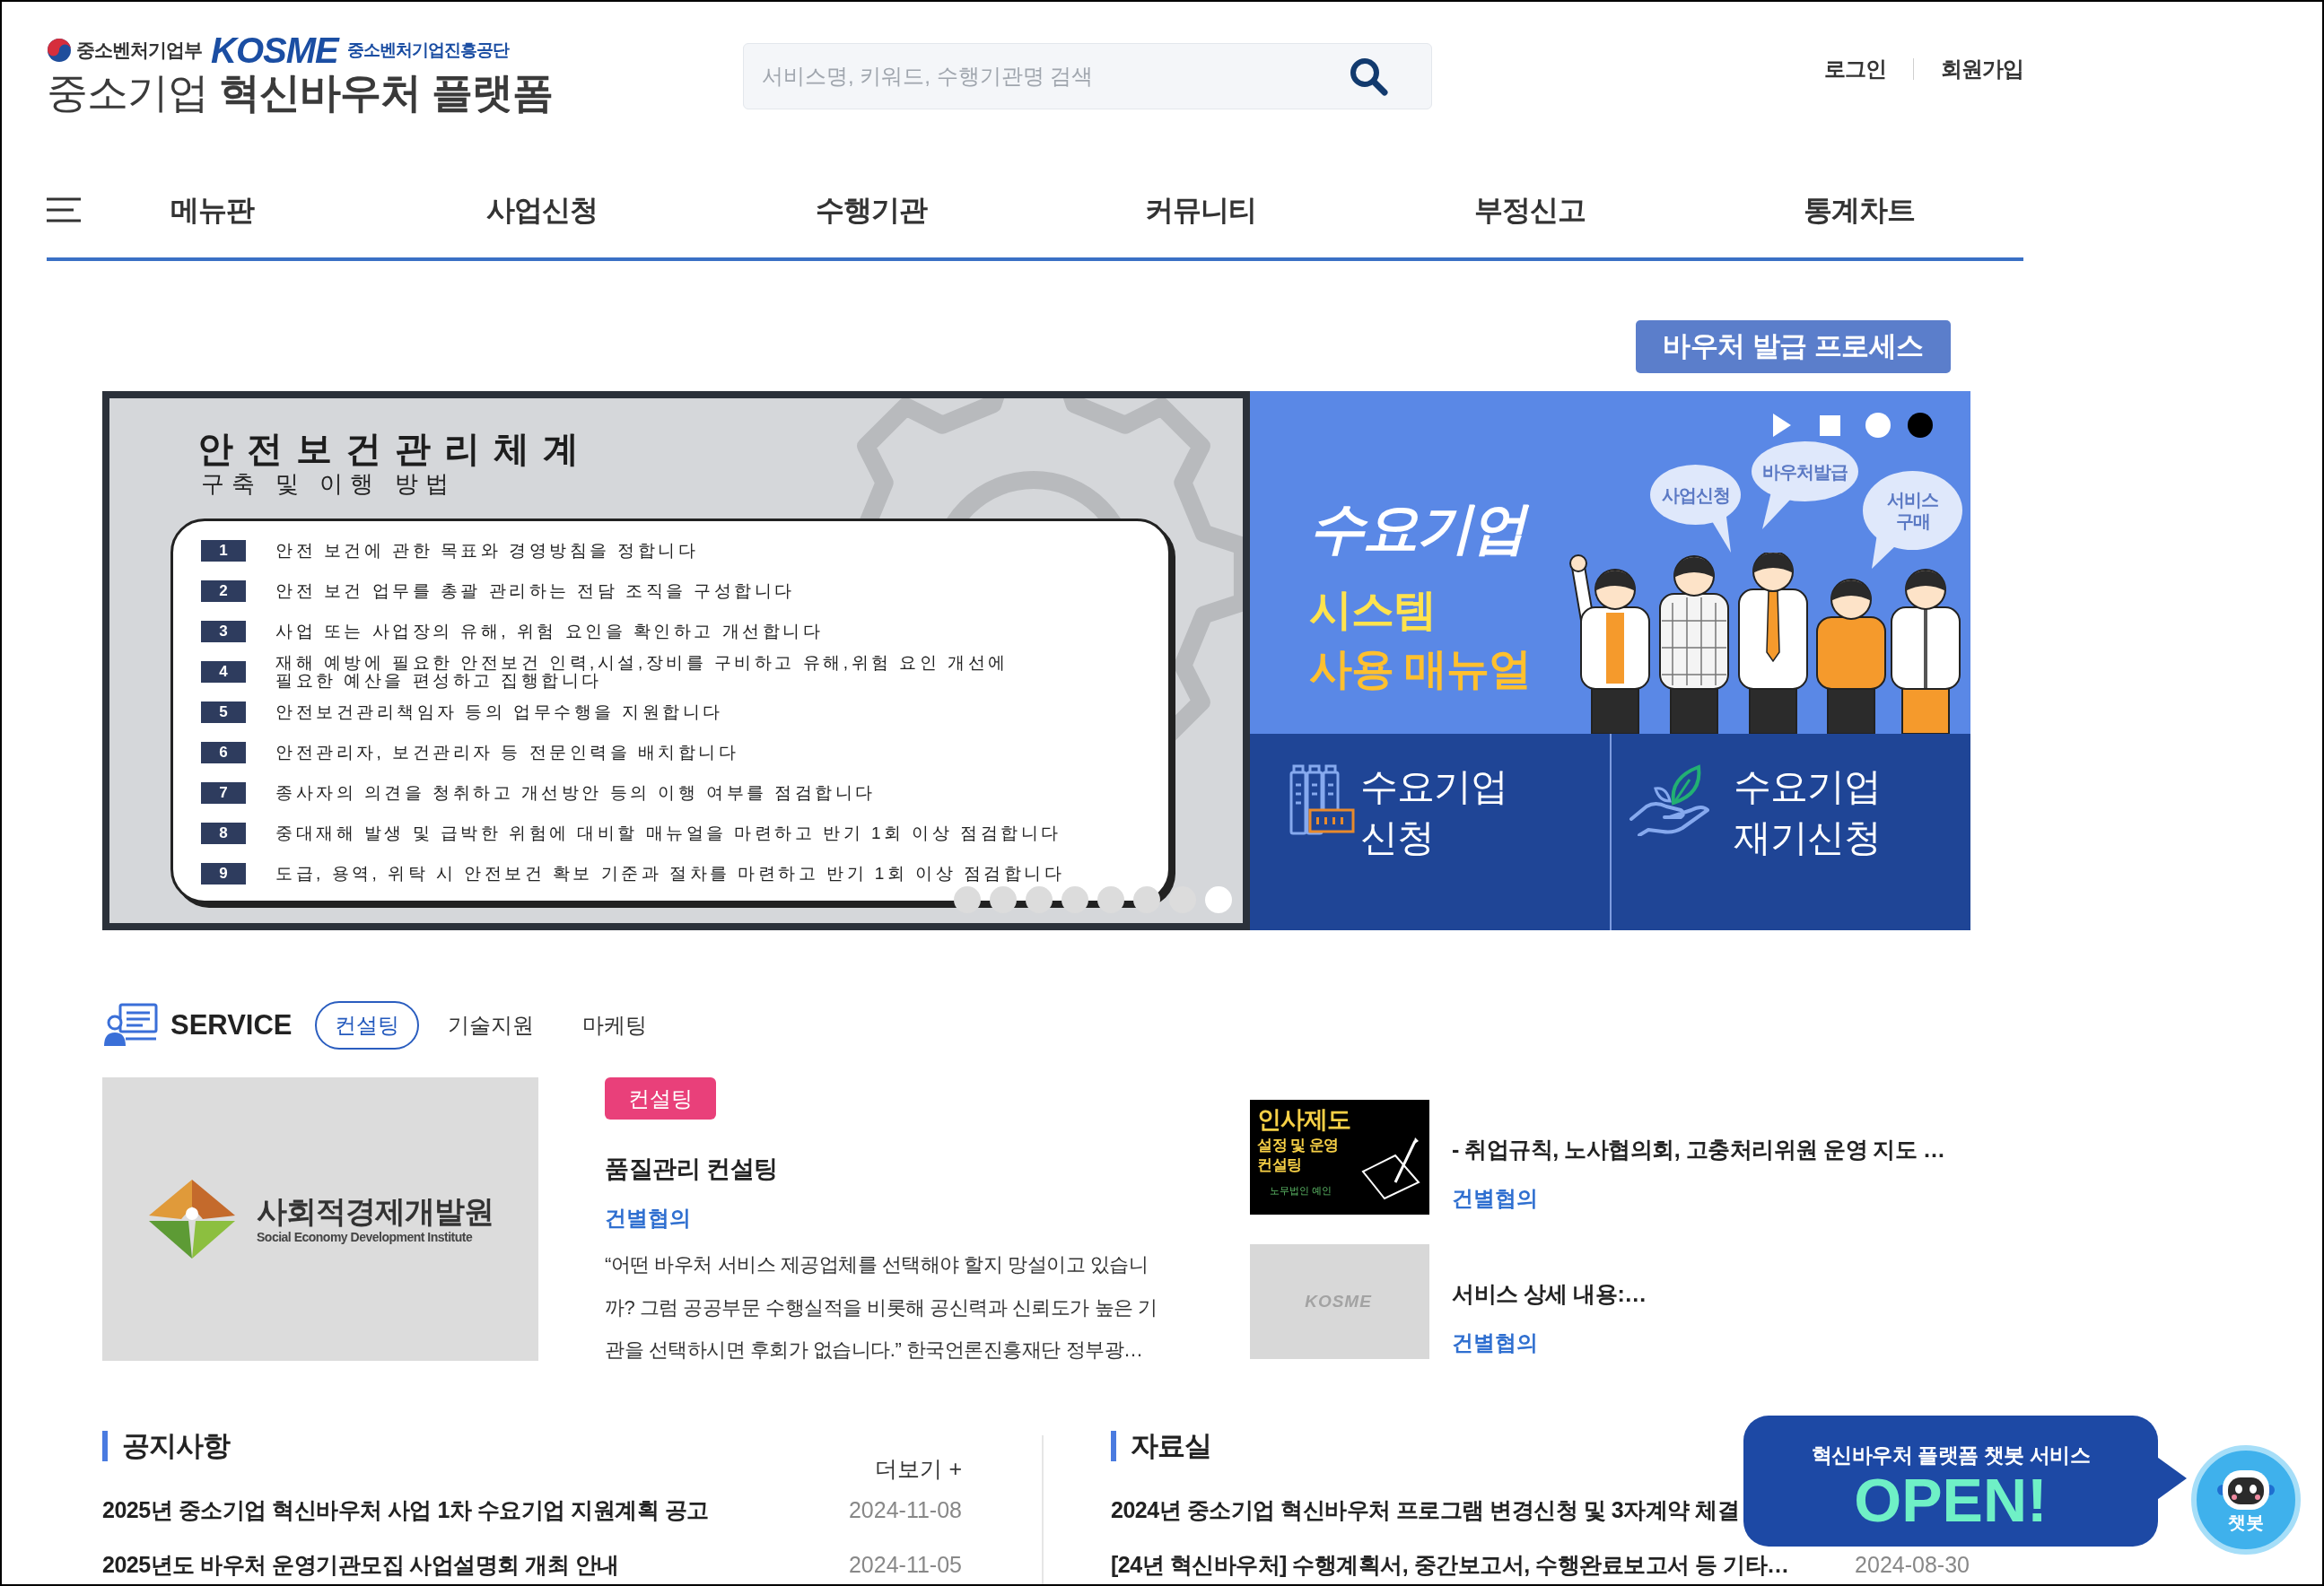 Image resolution: width=2324 pixels, height=1586 pixels. What do you see at coordinates (224, 591) in the screenshot?
I see `step-number: 2` at bounding box center [224, 591].